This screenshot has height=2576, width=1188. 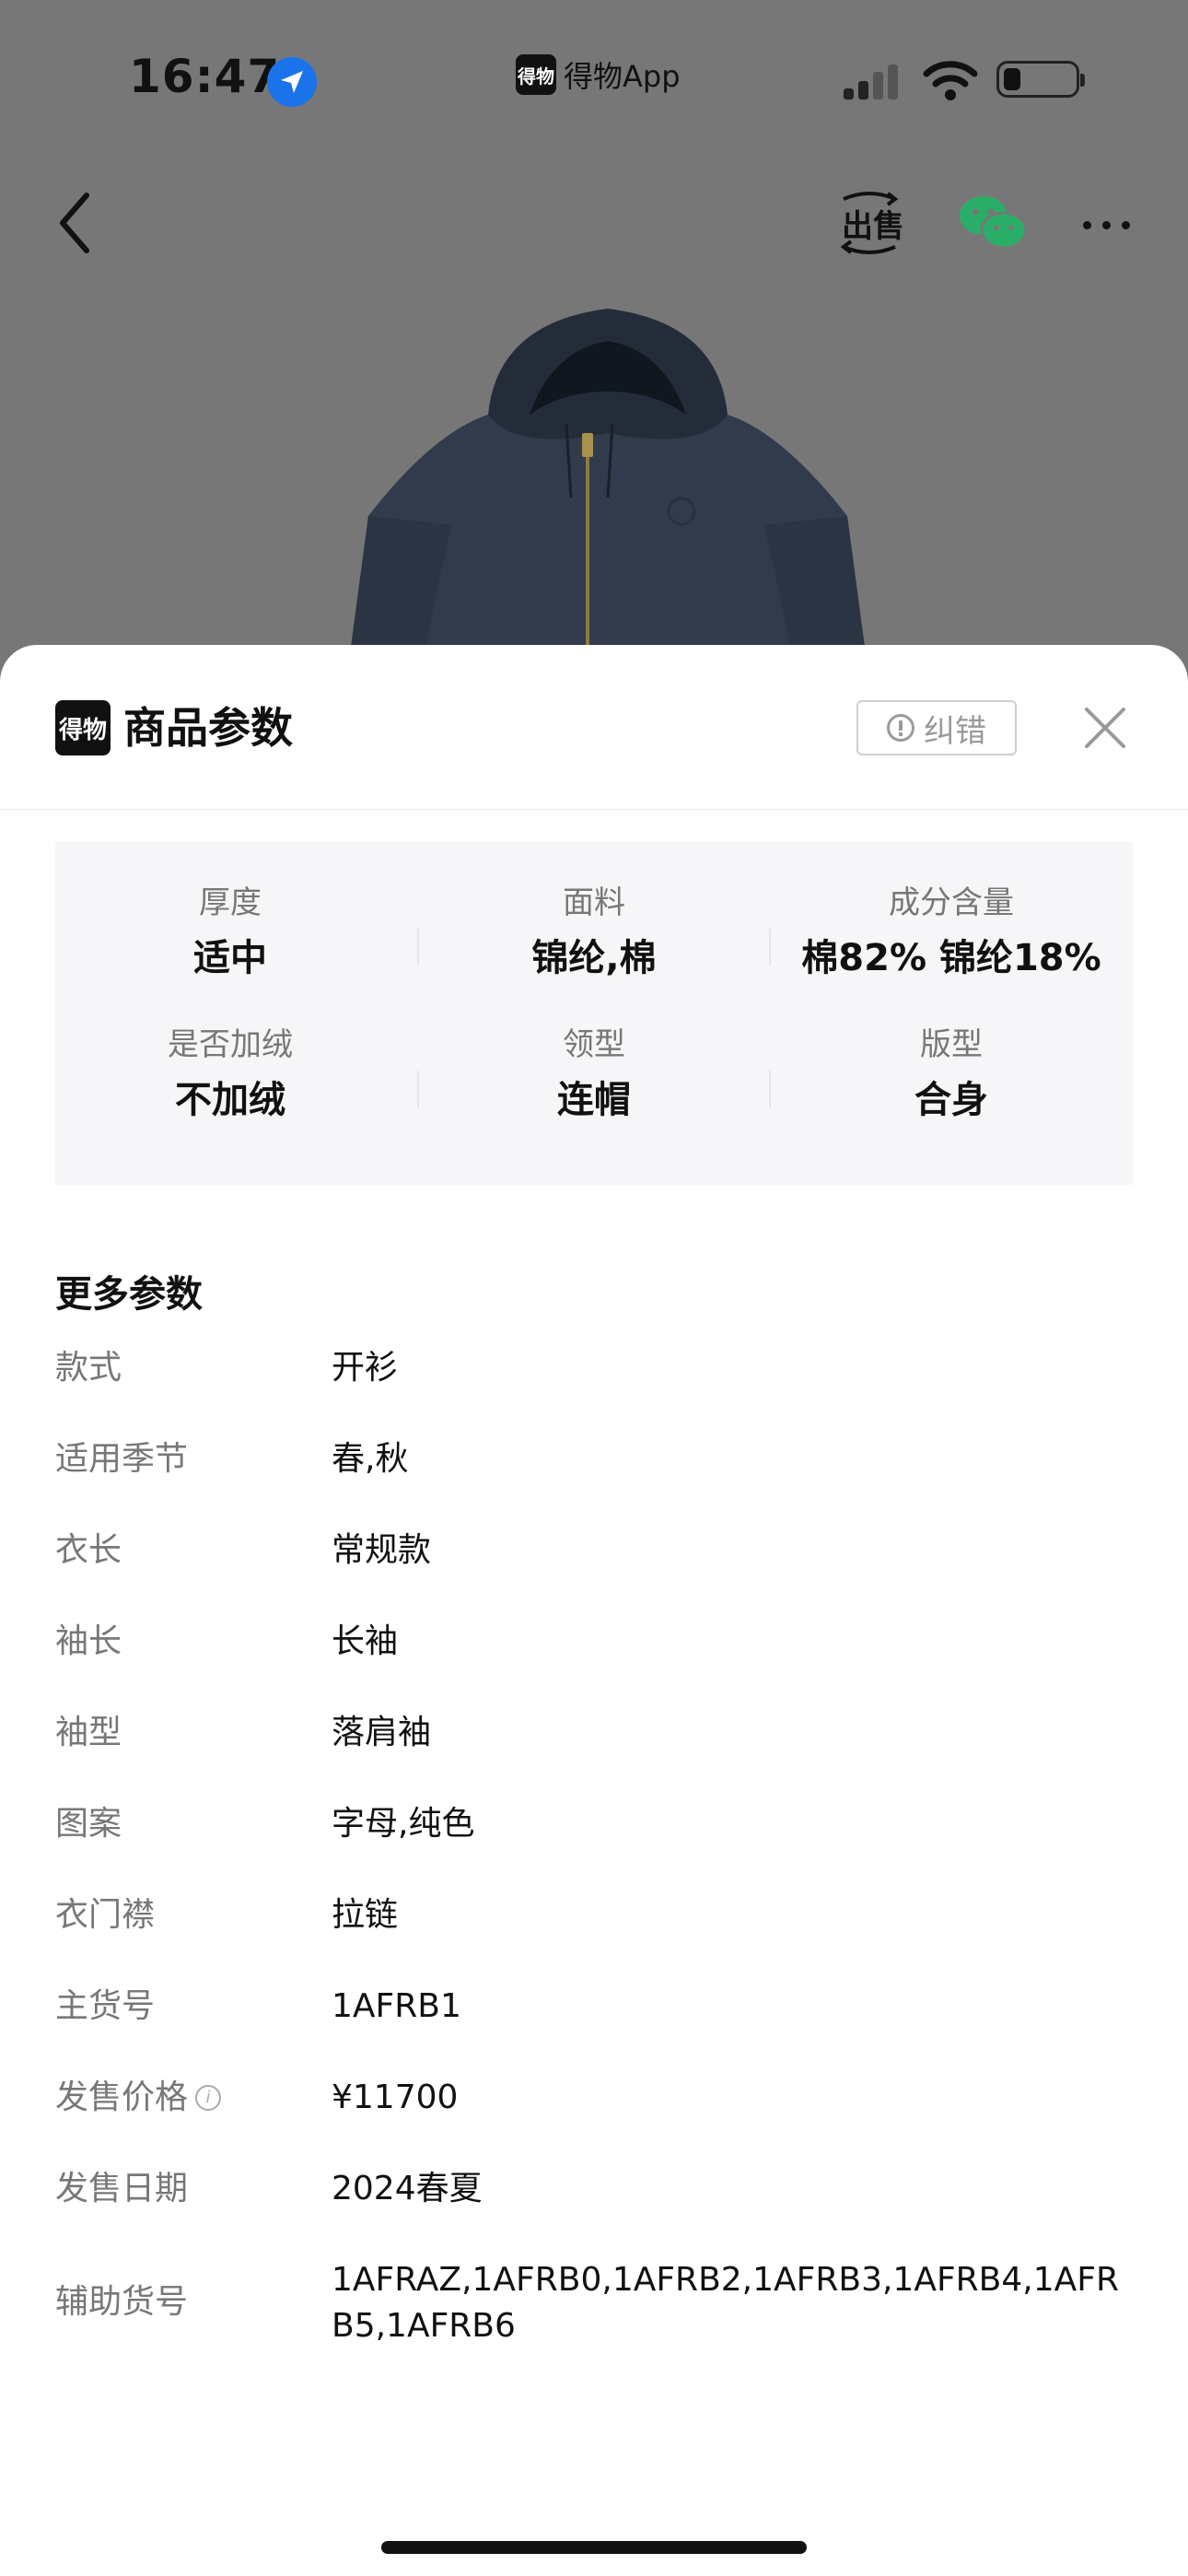 What do you see at coordinates (395, 2097) in the screenshot?
I see `param-value: ¥11700` at bounding box center [395, 2097].